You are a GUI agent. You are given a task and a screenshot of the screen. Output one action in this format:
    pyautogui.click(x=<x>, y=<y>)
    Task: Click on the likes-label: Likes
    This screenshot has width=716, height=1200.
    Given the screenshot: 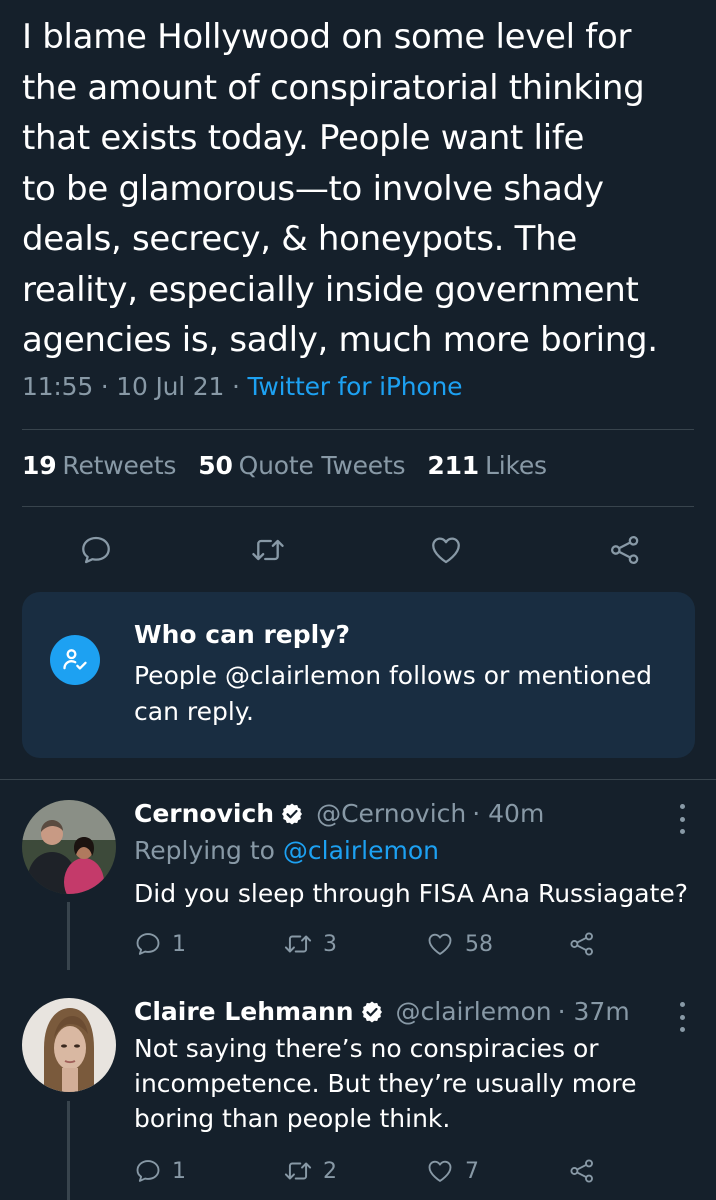 What is the action you would take?
    pyautogui.click(x=515, y=465)
    